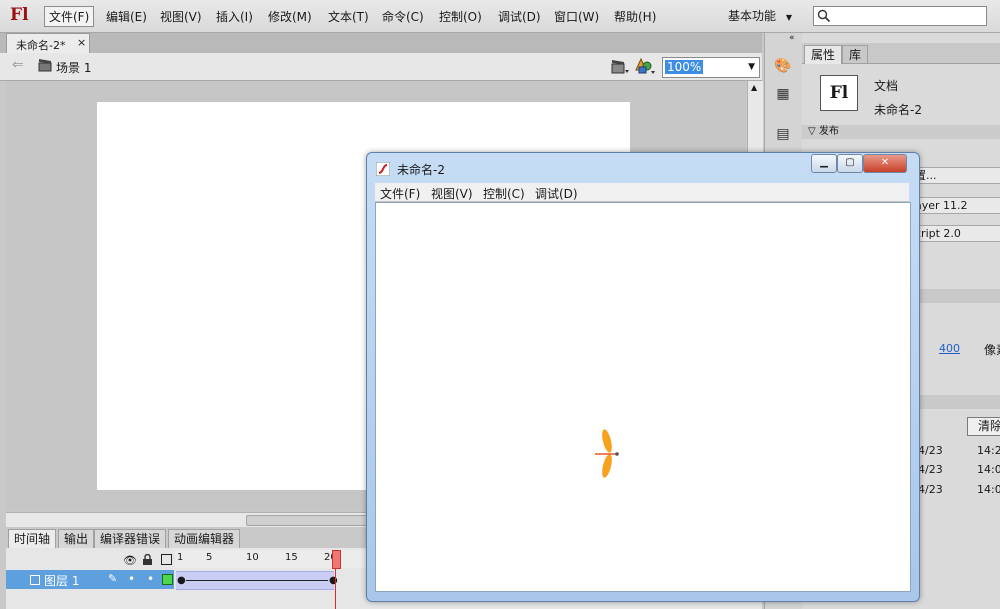 Image resolution: width=1000 pixels, height=609 pixels. Describe the element at coordinates (336, 559) in the screenshot. I see `playhead` at that location.